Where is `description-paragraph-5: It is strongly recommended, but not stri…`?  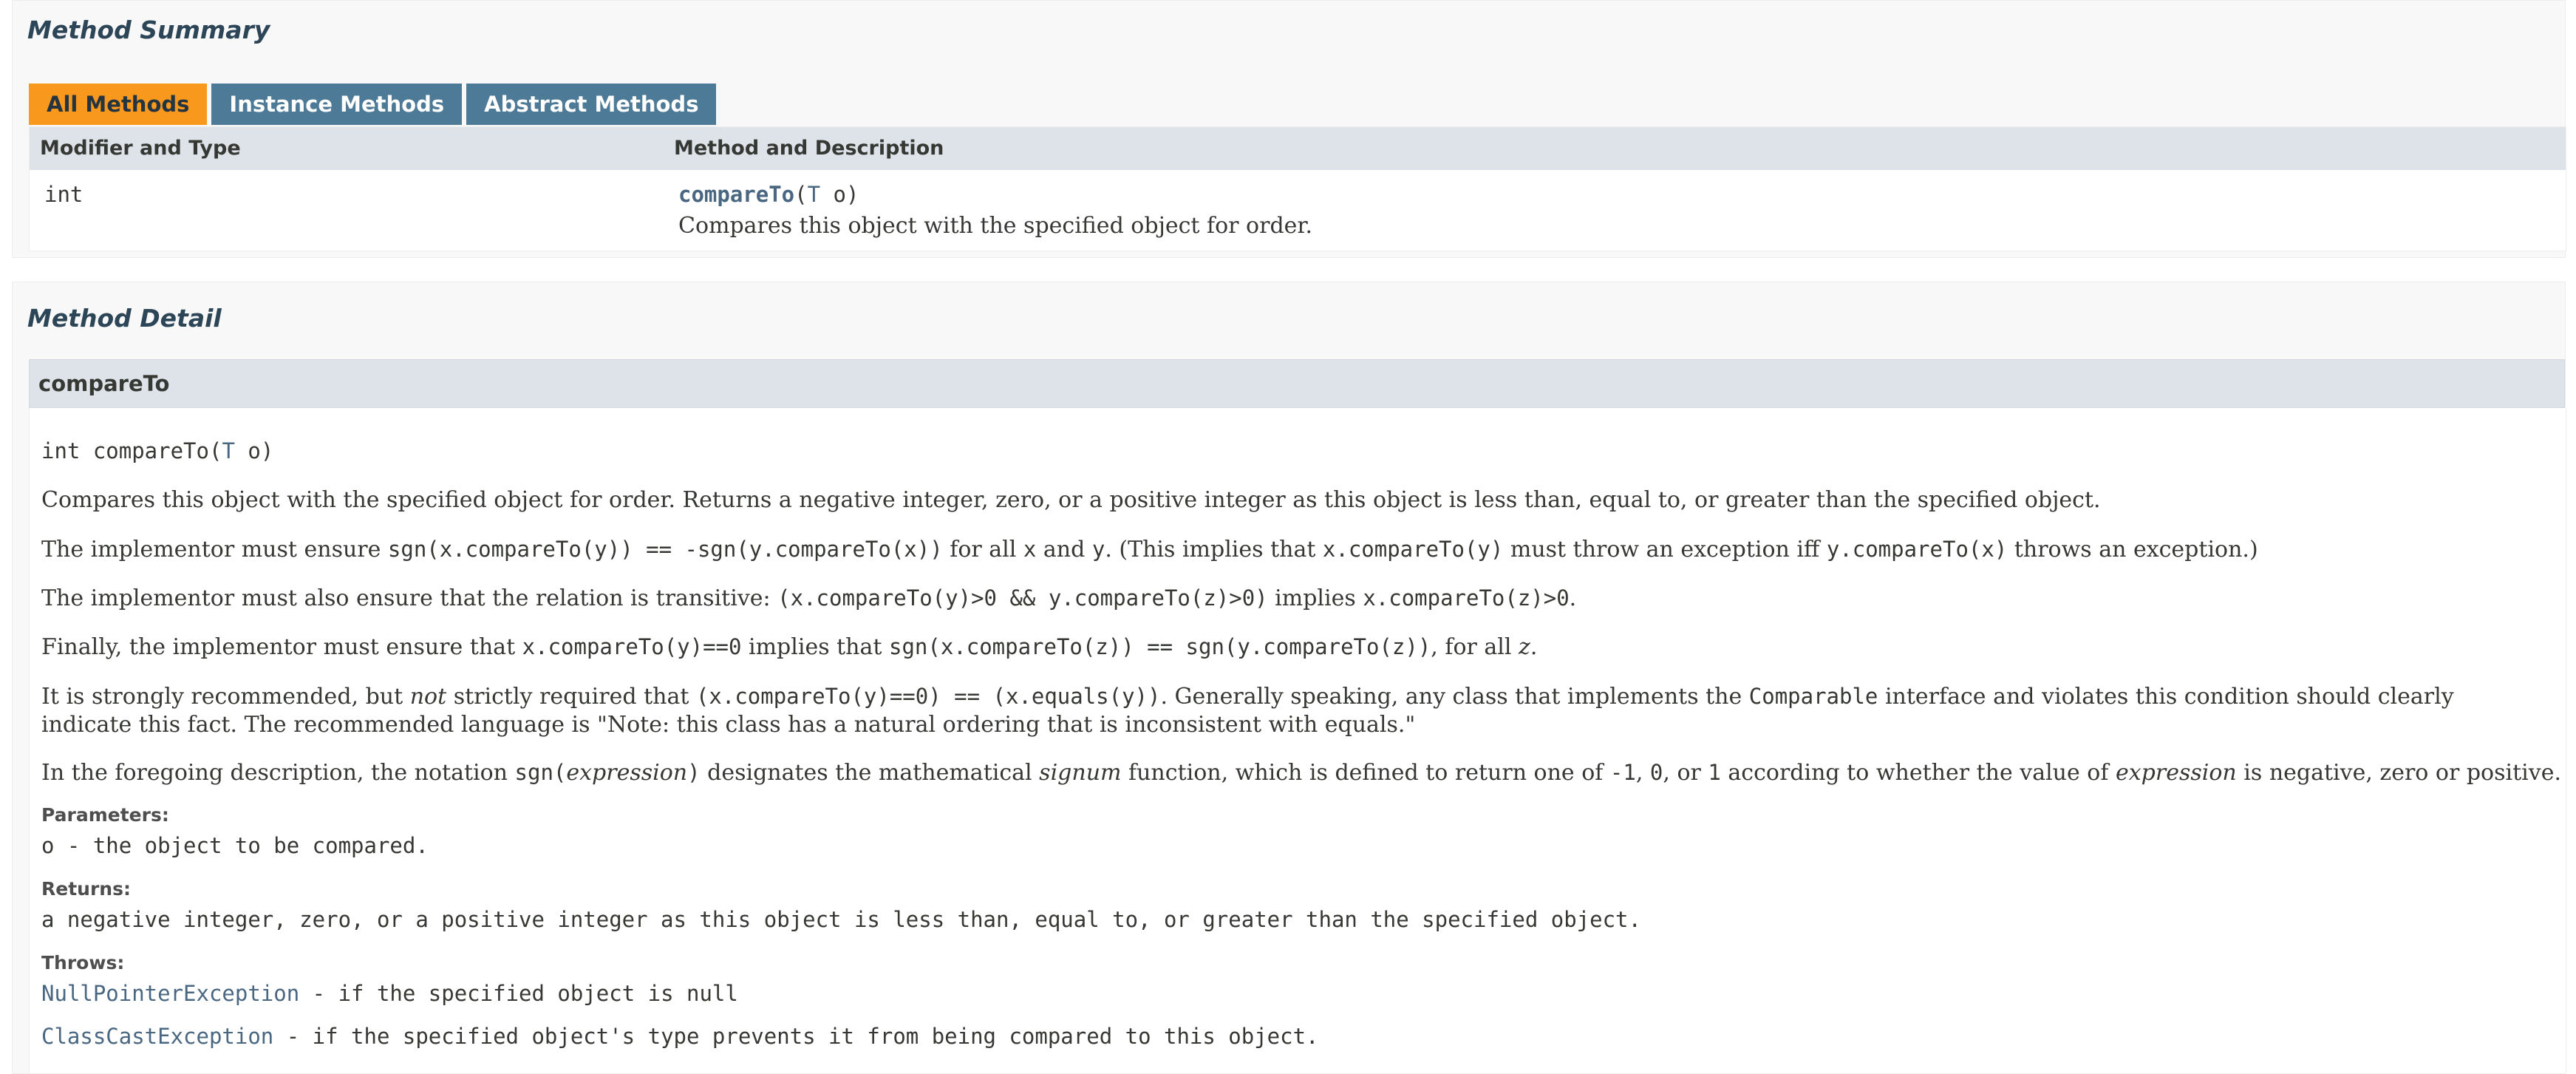
description-paragraph-5: It is strongly recommended, but not stri… is located at coordinates (1247, 711).